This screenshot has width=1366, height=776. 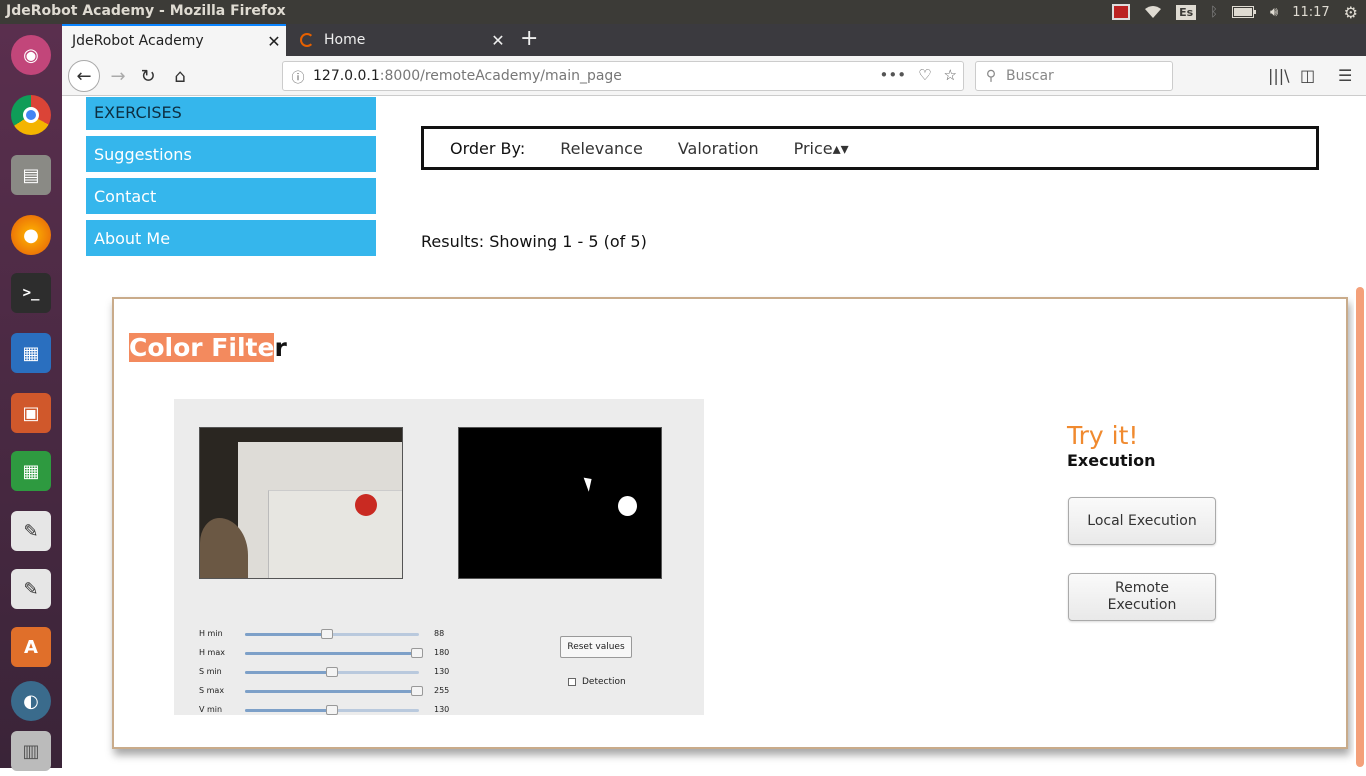 I want to click on keyboard-layout: Es, so click(x=1186, y=12).